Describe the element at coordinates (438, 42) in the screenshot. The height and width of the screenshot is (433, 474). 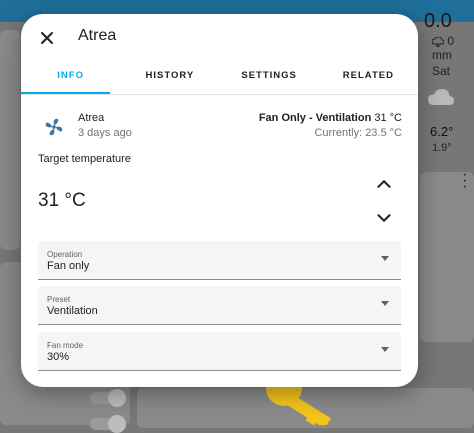
I see `rain-cloud-icon` at that location.